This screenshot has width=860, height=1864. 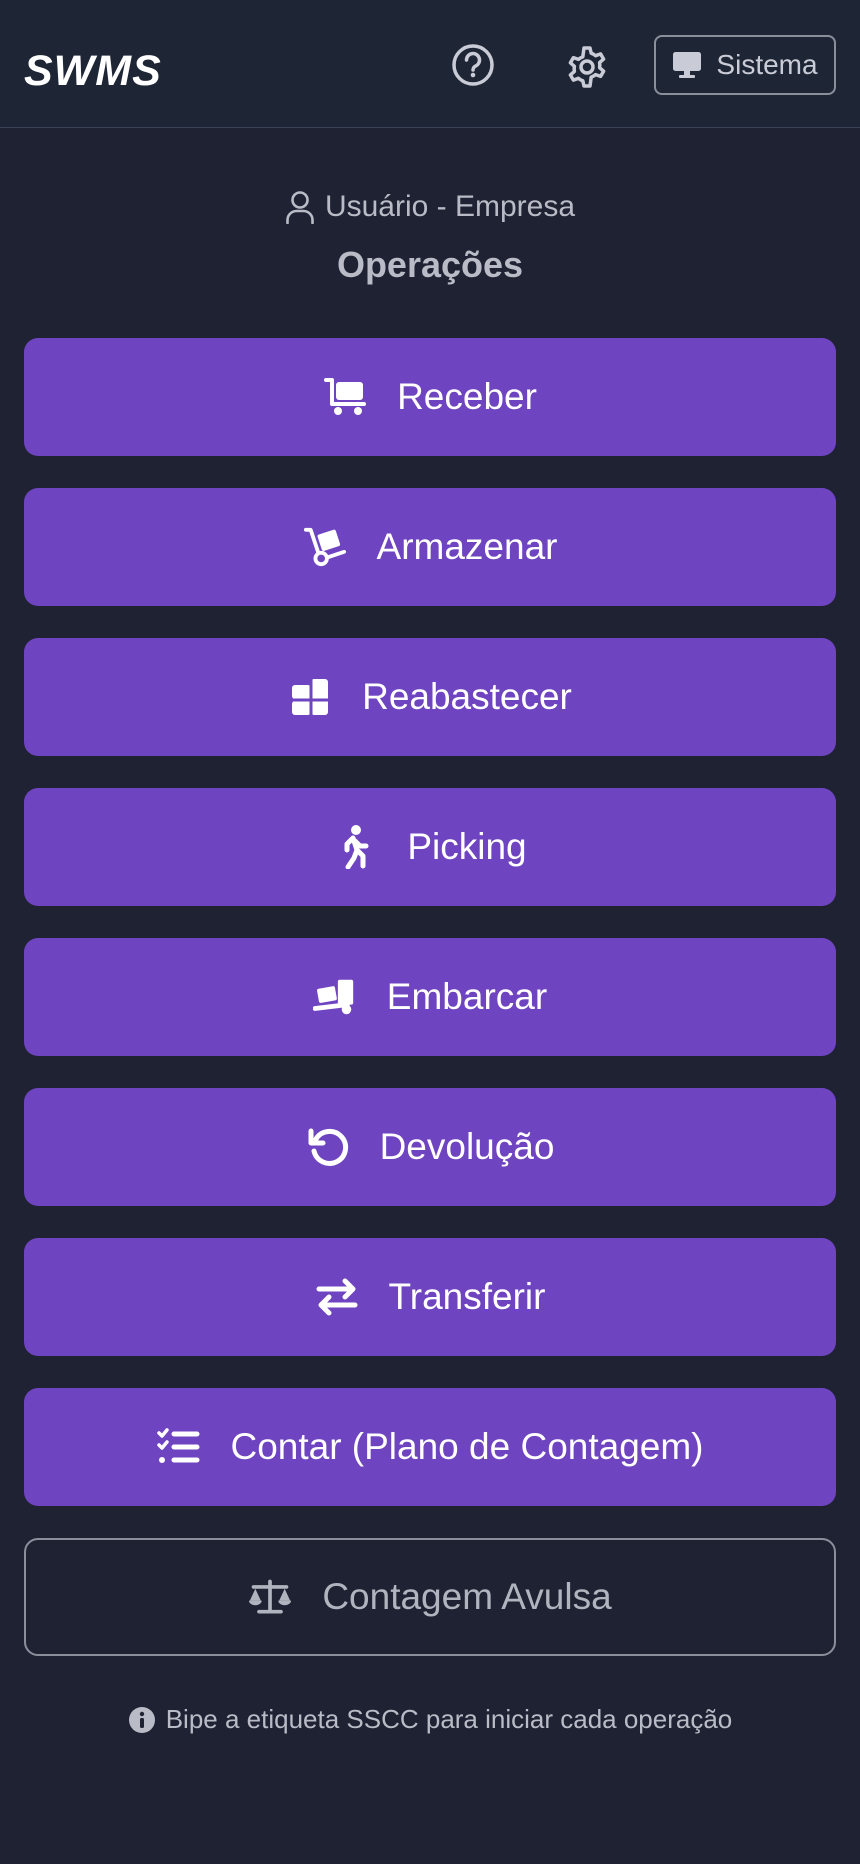 I want to click on user-icon, so click(x=300, y=207).